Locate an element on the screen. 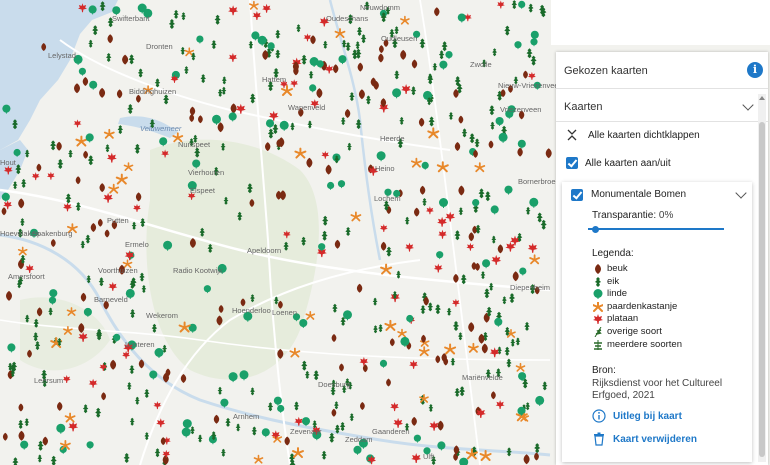  explain-map-link: Uitleg bij kaart is located at coordinates (647, 416).